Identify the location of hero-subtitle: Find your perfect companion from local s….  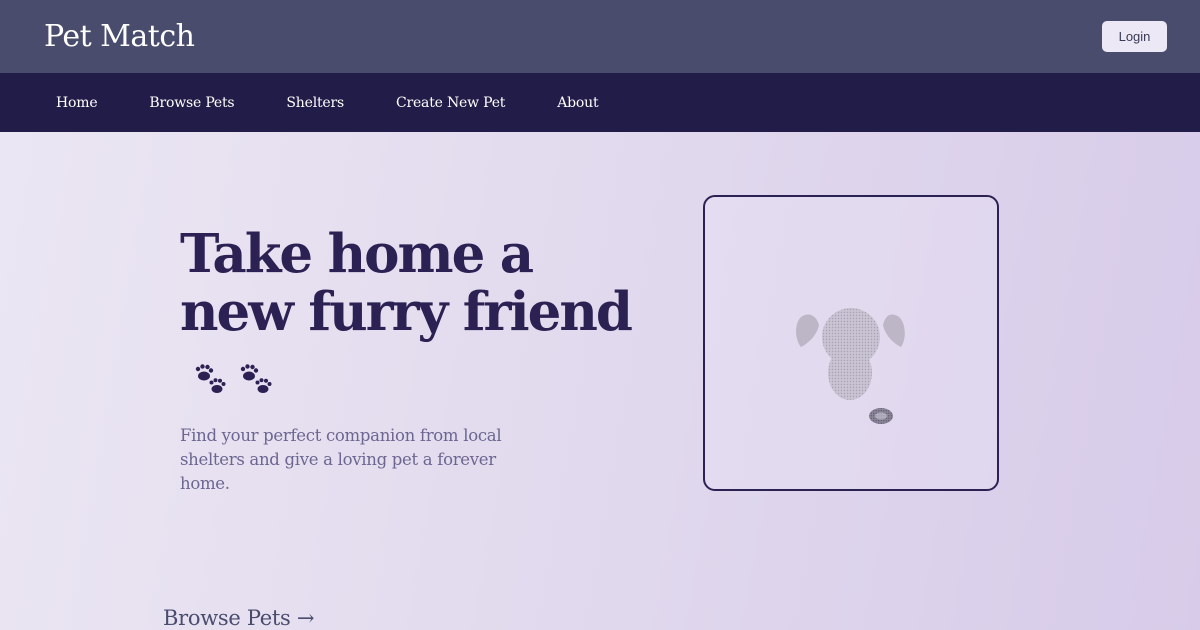
(341, 459).